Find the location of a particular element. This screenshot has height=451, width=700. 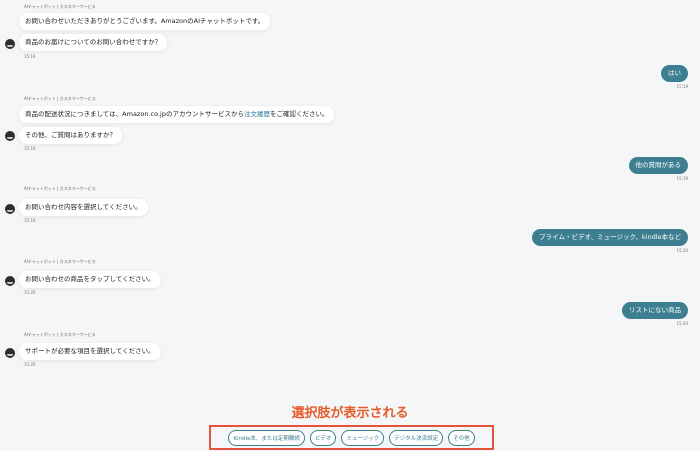

choice-music-button: ミュージック is located at coordinates (363, 437).